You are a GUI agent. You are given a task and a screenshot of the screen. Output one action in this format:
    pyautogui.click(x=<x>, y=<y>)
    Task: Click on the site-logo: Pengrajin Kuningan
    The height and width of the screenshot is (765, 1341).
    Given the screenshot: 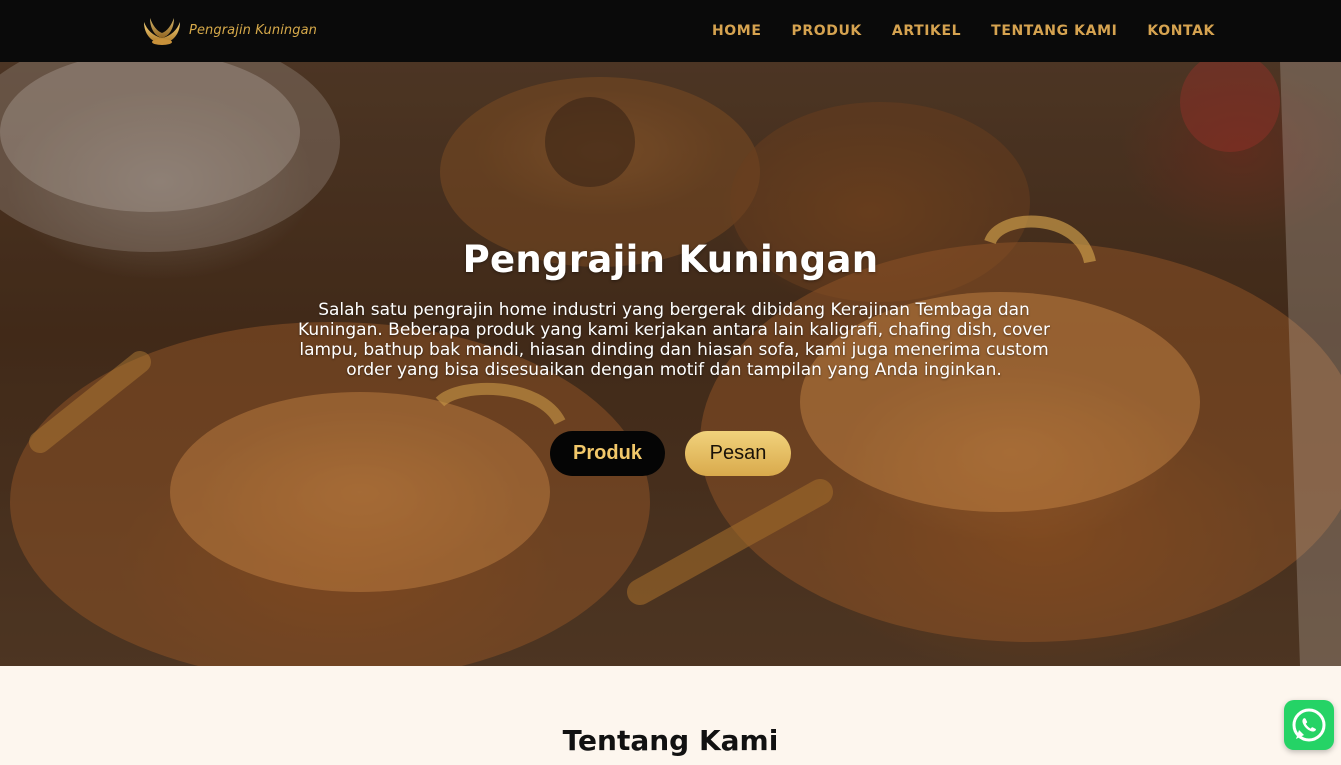 What is the action you would take?
    pyautogui.click(x=229, y=30)
    